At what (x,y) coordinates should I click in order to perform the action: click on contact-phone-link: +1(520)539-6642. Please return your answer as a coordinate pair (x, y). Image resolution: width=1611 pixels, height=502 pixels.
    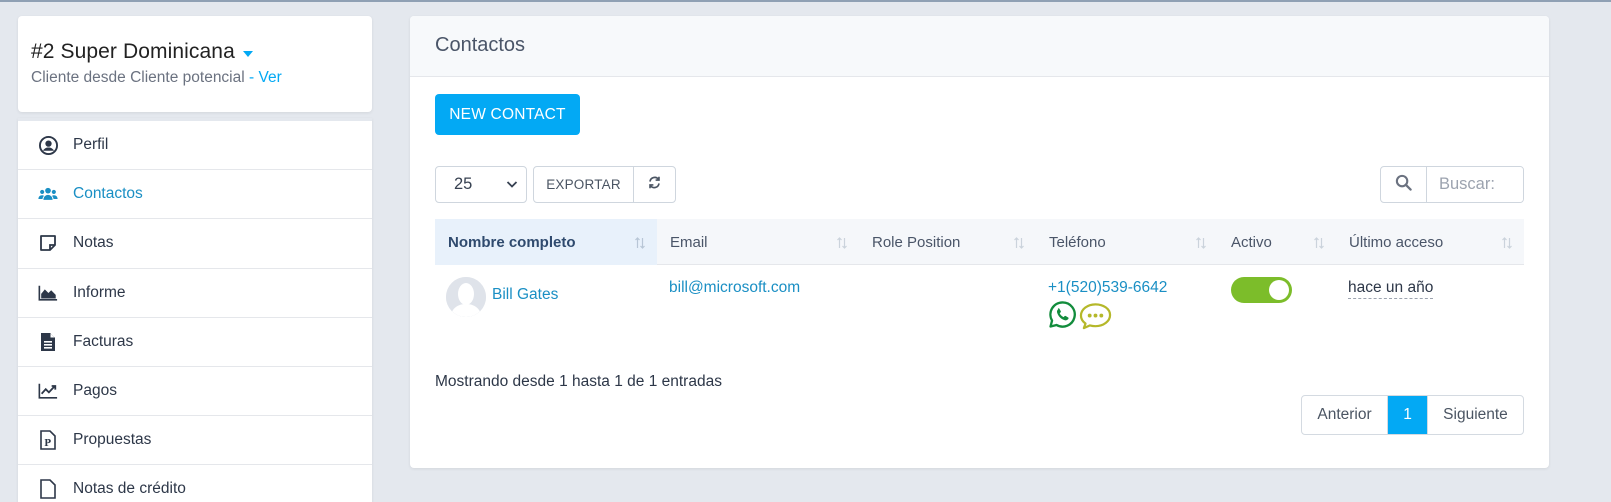
    Looking at the image, I should click on (1107, 288).